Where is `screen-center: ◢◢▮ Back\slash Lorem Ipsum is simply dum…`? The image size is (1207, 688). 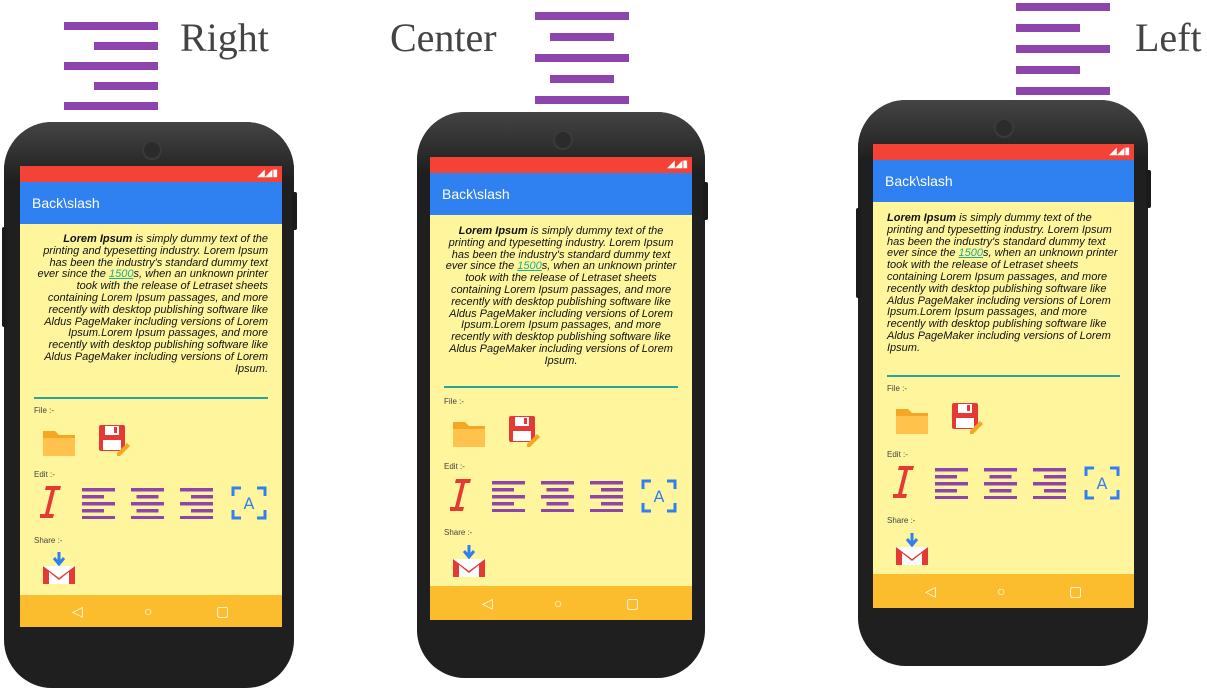
screen-center: ◢◢▮ Back\slash Lorem Ipsum is simply dum… is located at coordinates (561, 388).